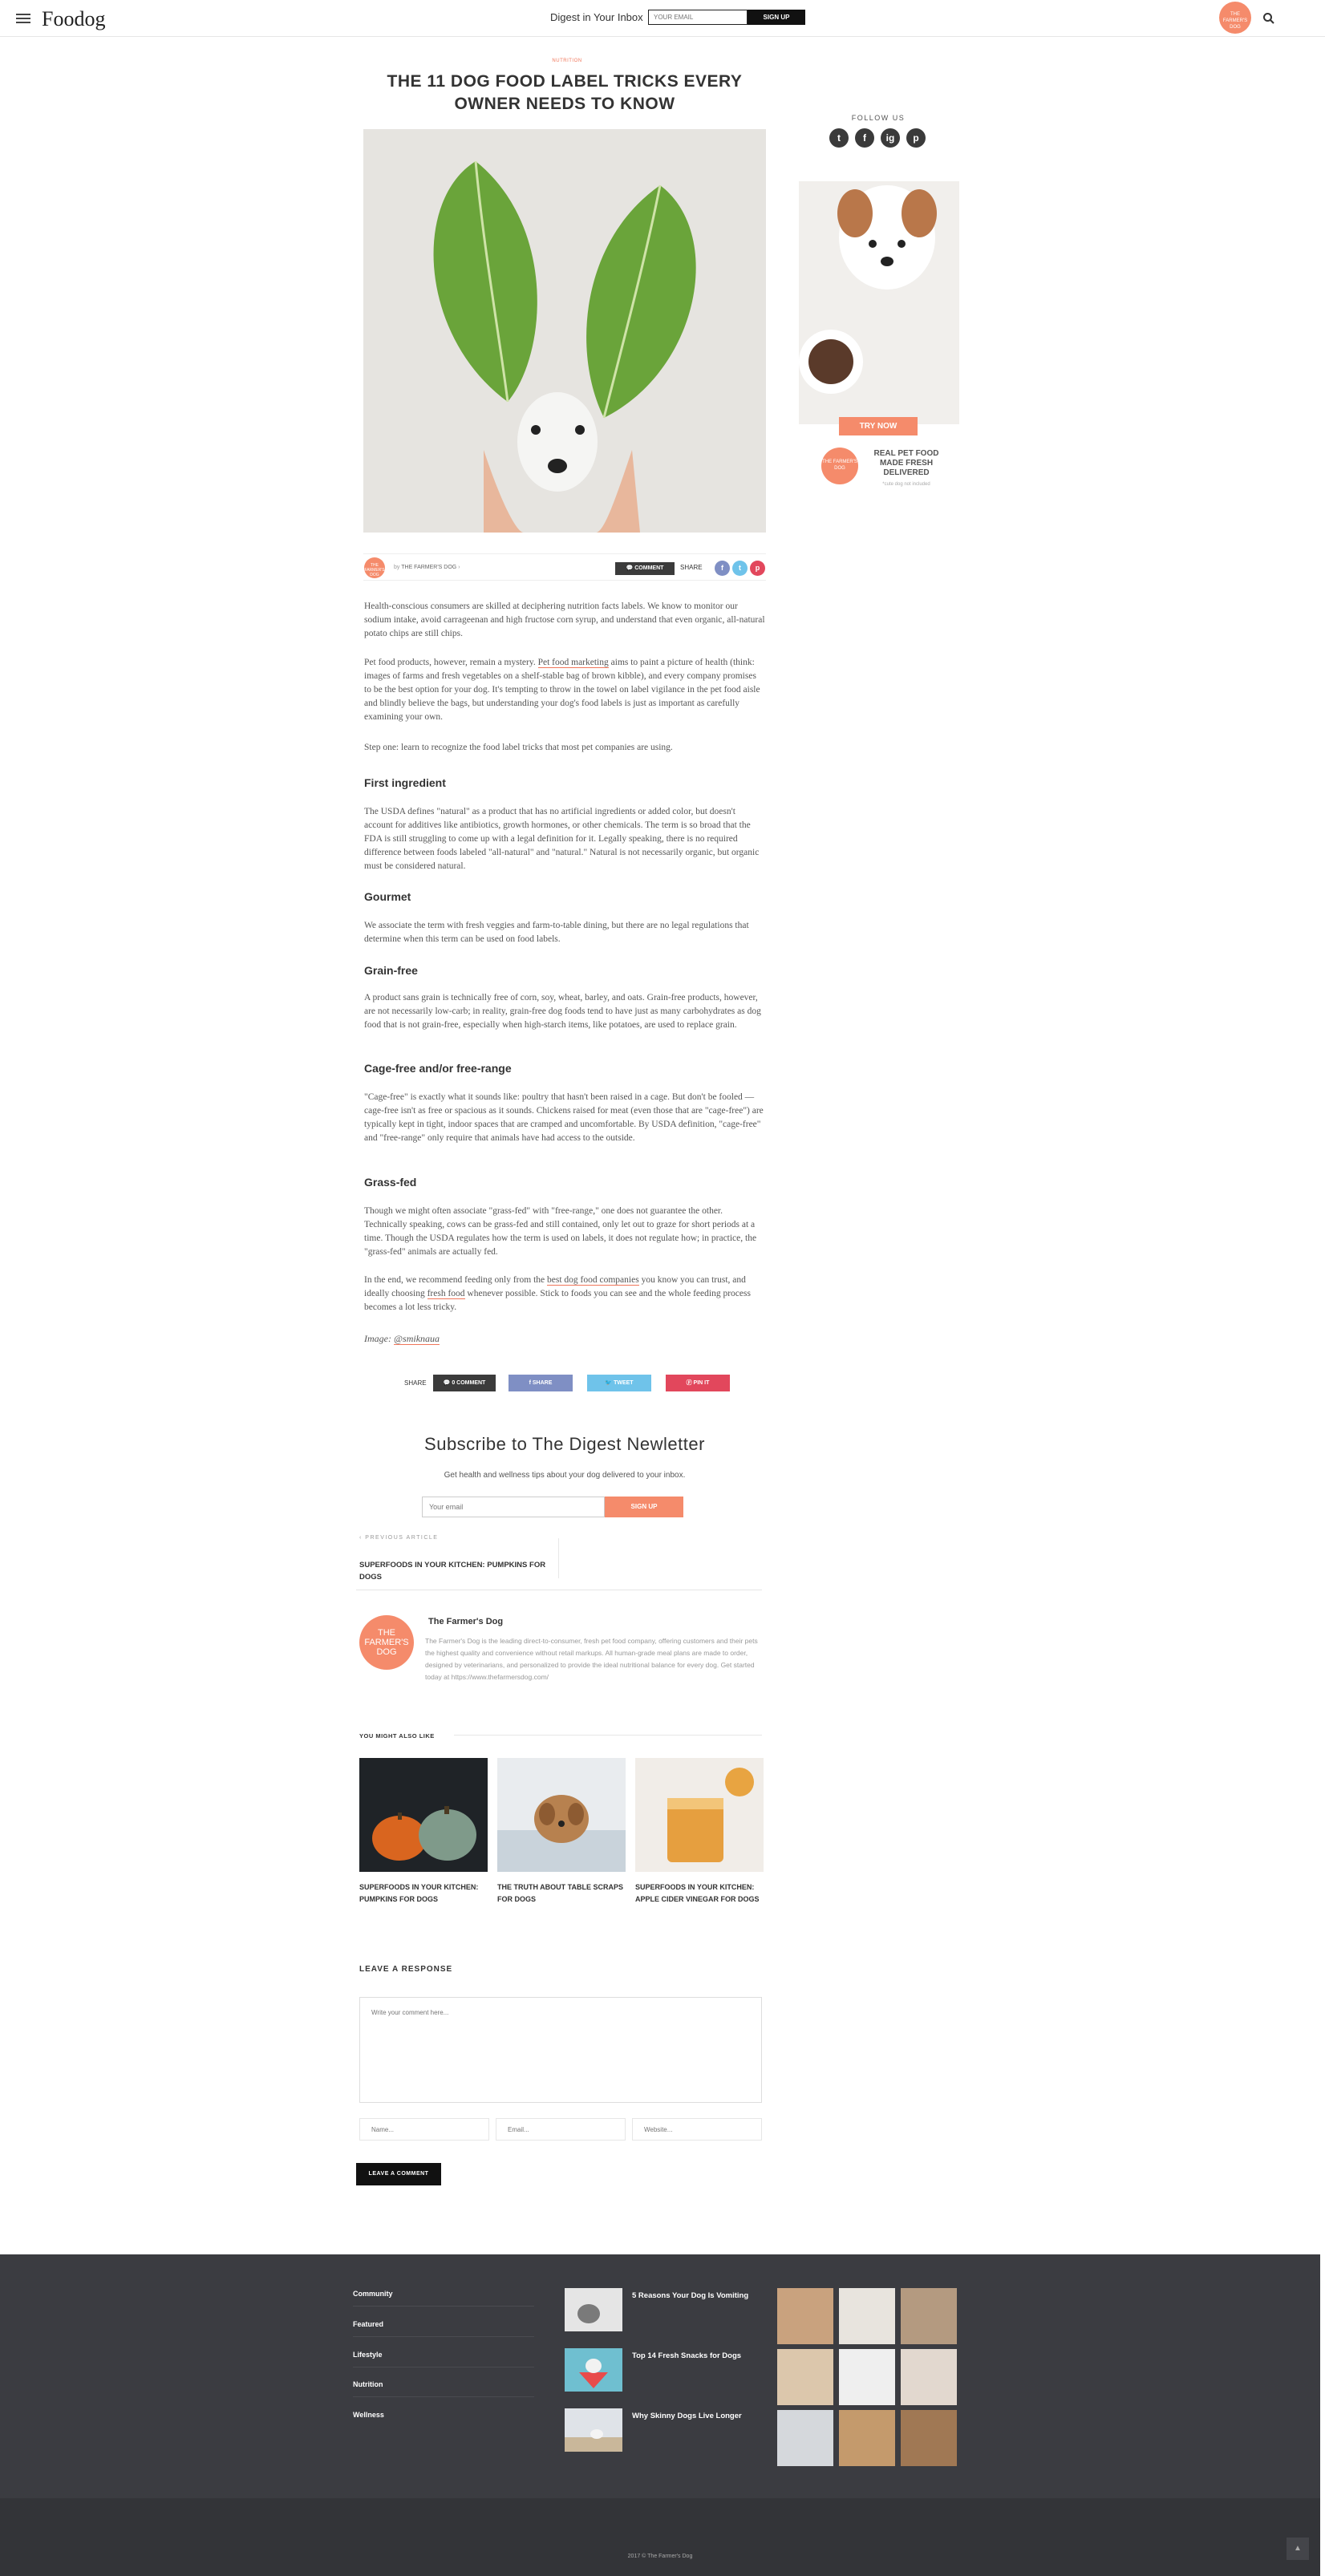  I want to click on image-caption: Image: @smiknaua, so click(402, 1339).